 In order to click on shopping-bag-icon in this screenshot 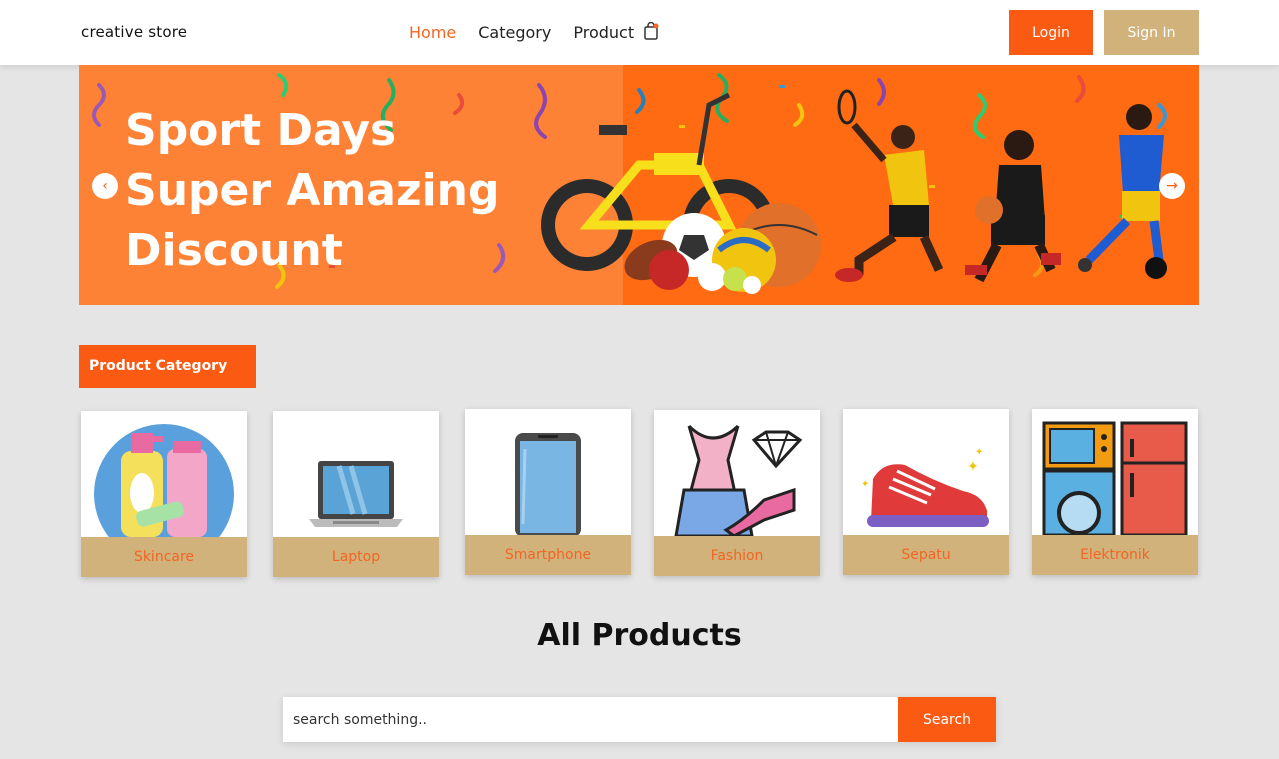, I will do `click(651, 31)`.